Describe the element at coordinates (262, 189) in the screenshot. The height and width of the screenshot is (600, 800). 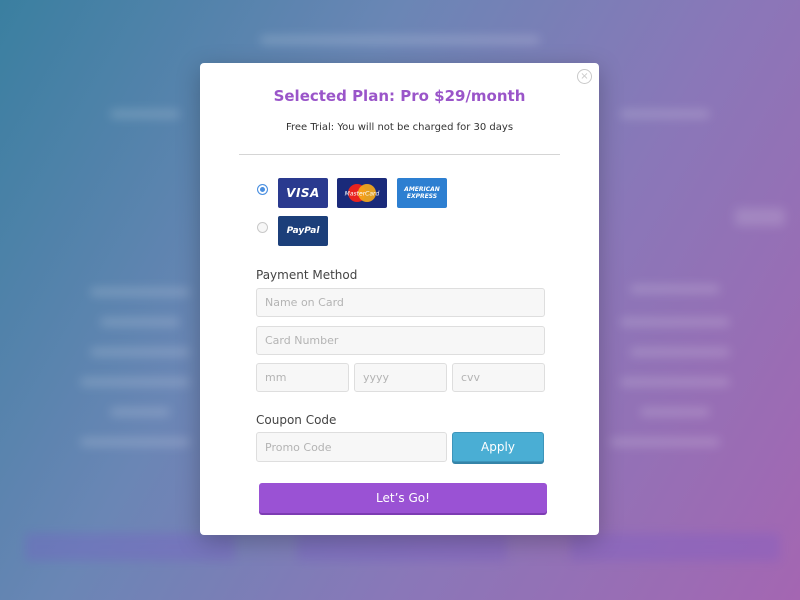
I see `radio-credit-cards` at that location.